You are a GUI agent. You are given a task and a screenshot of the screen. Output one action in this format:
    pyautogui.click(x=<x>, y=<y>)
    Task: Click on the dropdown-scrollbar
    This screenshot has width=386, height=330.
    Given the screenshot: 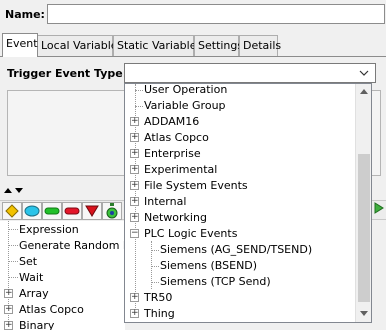 What is the action you would take?
    pyautogui.click(x=363, y=203)
    